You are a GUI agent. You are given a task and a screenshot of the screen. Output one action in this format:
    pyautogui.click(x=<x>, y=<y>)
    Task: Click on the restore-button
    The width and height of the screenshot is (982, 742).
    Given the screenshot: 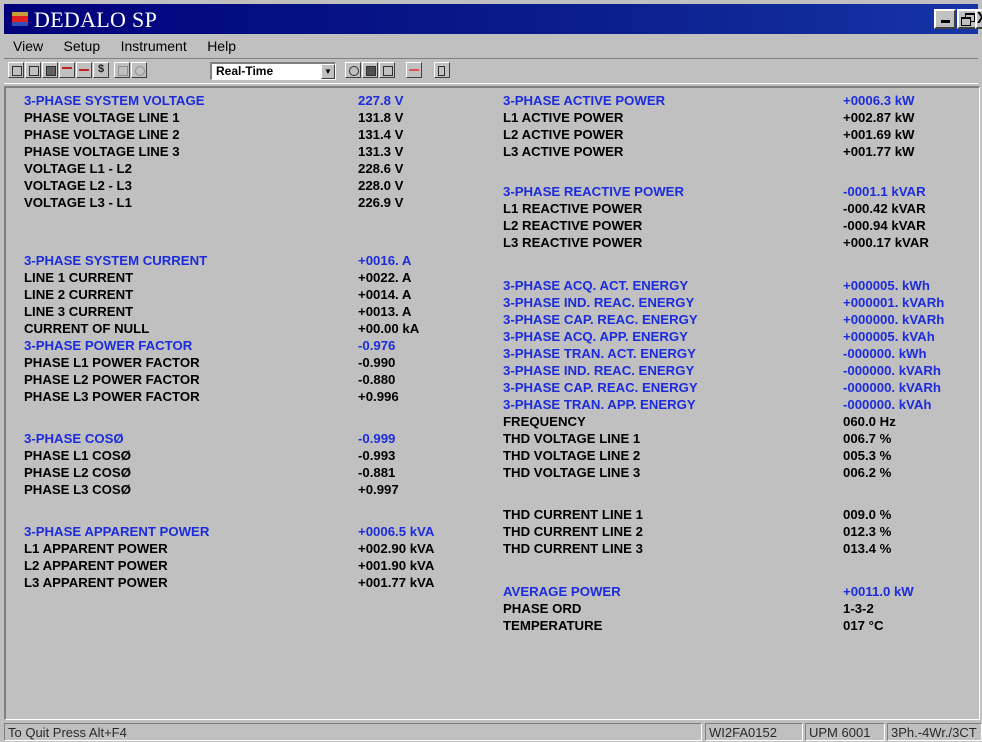 What is the action you would take?
    pyautogui.click(x=967, y=19)
    